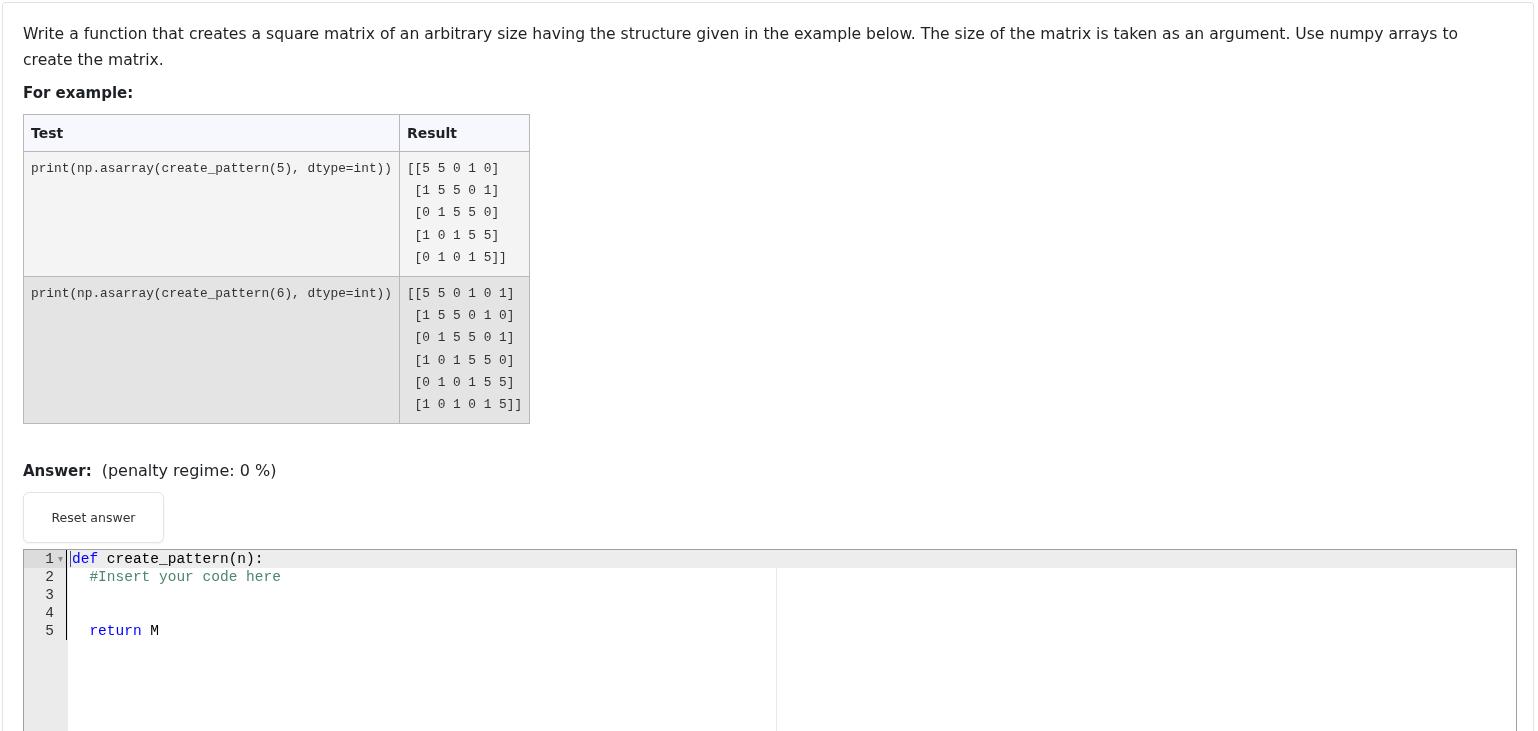  What do you see at coordinates (464, 214) in the screenshot?
I see `result-cell: [[5 5 0 1 0] [1 5 5 0 1] [0 1 5 5 0] [1 0 1 5 5] [0 1 0 1 5]]` at bounding box center [464, 214].